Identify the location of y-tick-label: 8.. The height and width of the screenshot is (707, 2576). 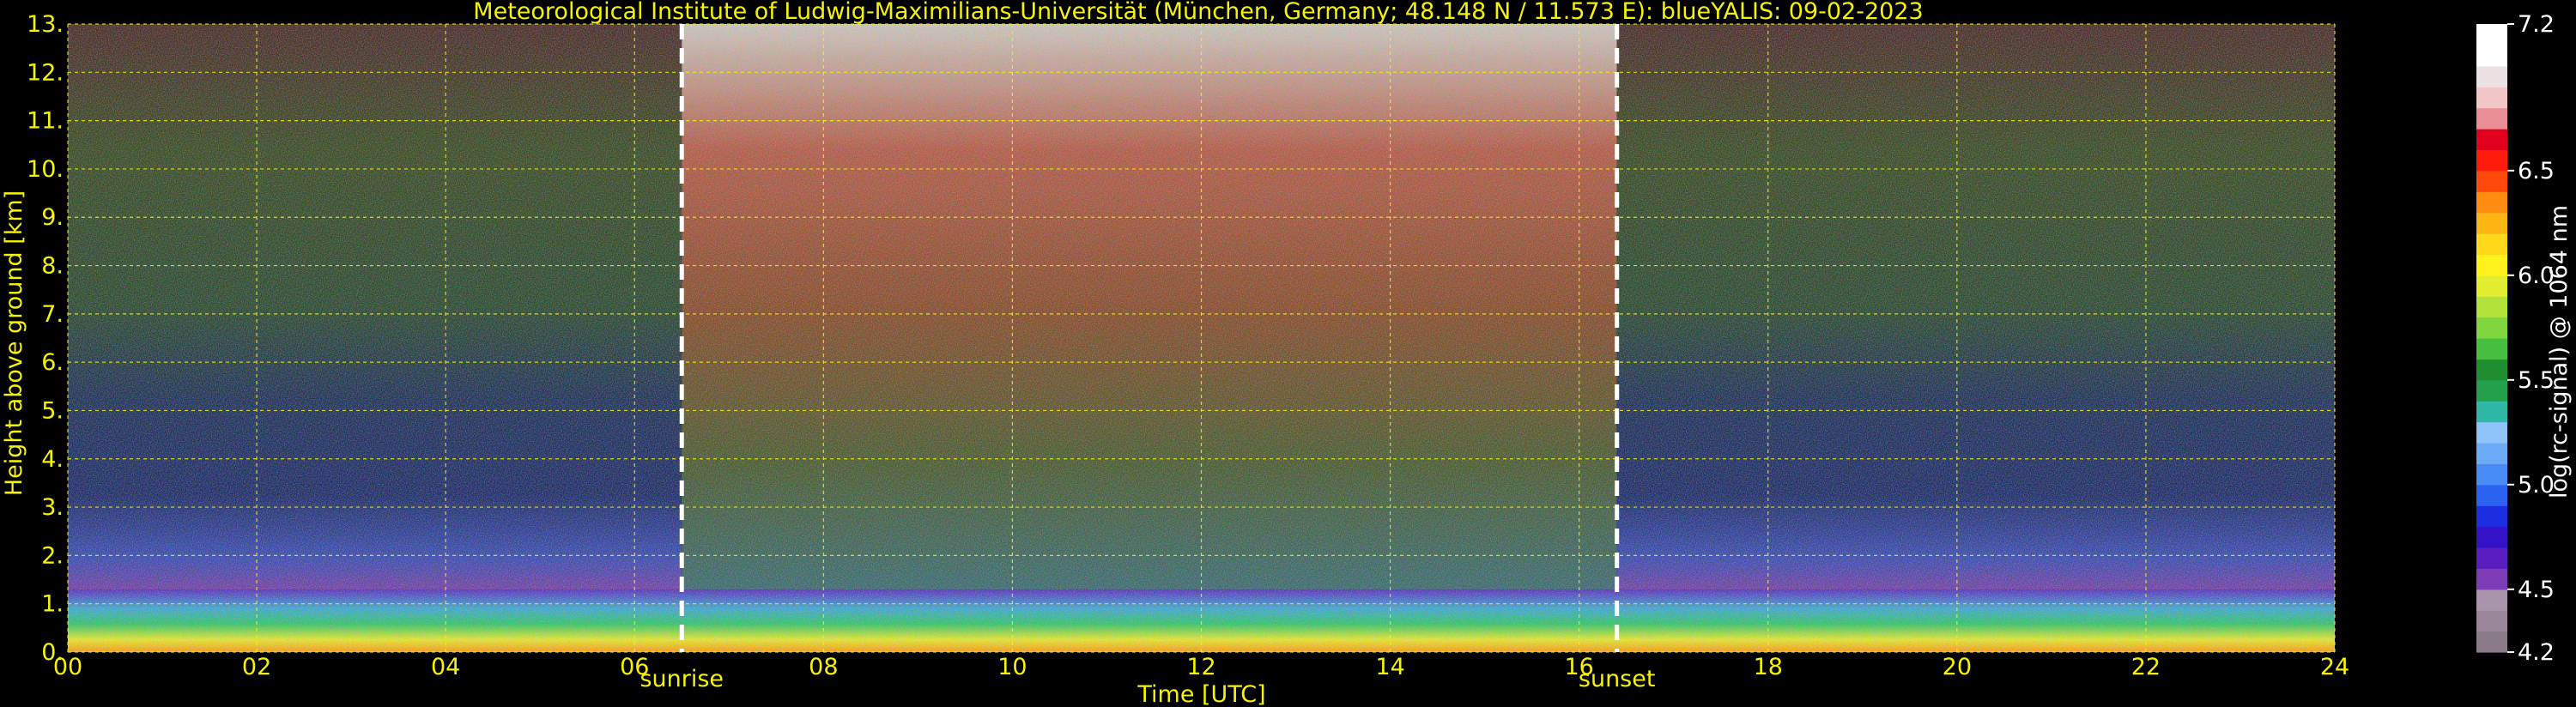
(52, 266).